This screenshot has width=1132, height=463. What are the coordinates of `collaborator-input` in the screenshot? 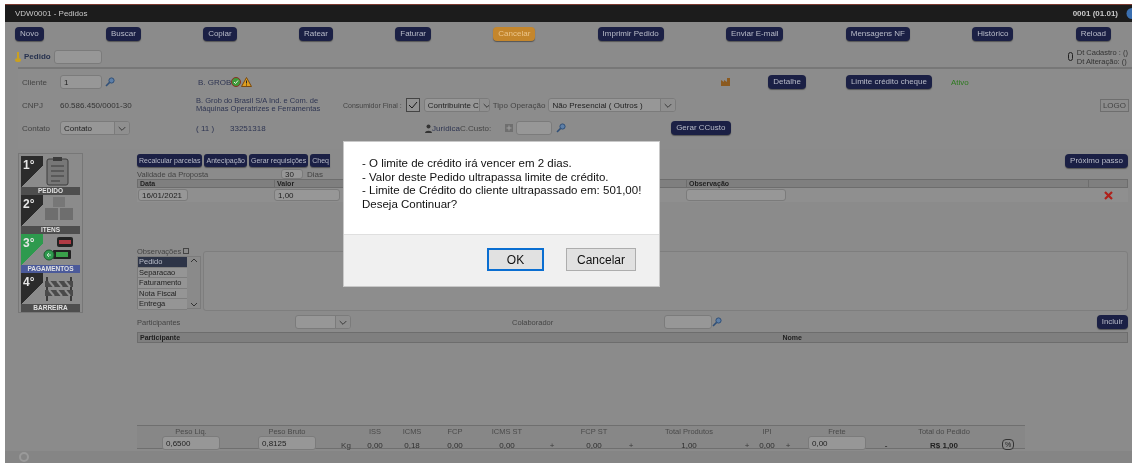 It's located at (688, 322).